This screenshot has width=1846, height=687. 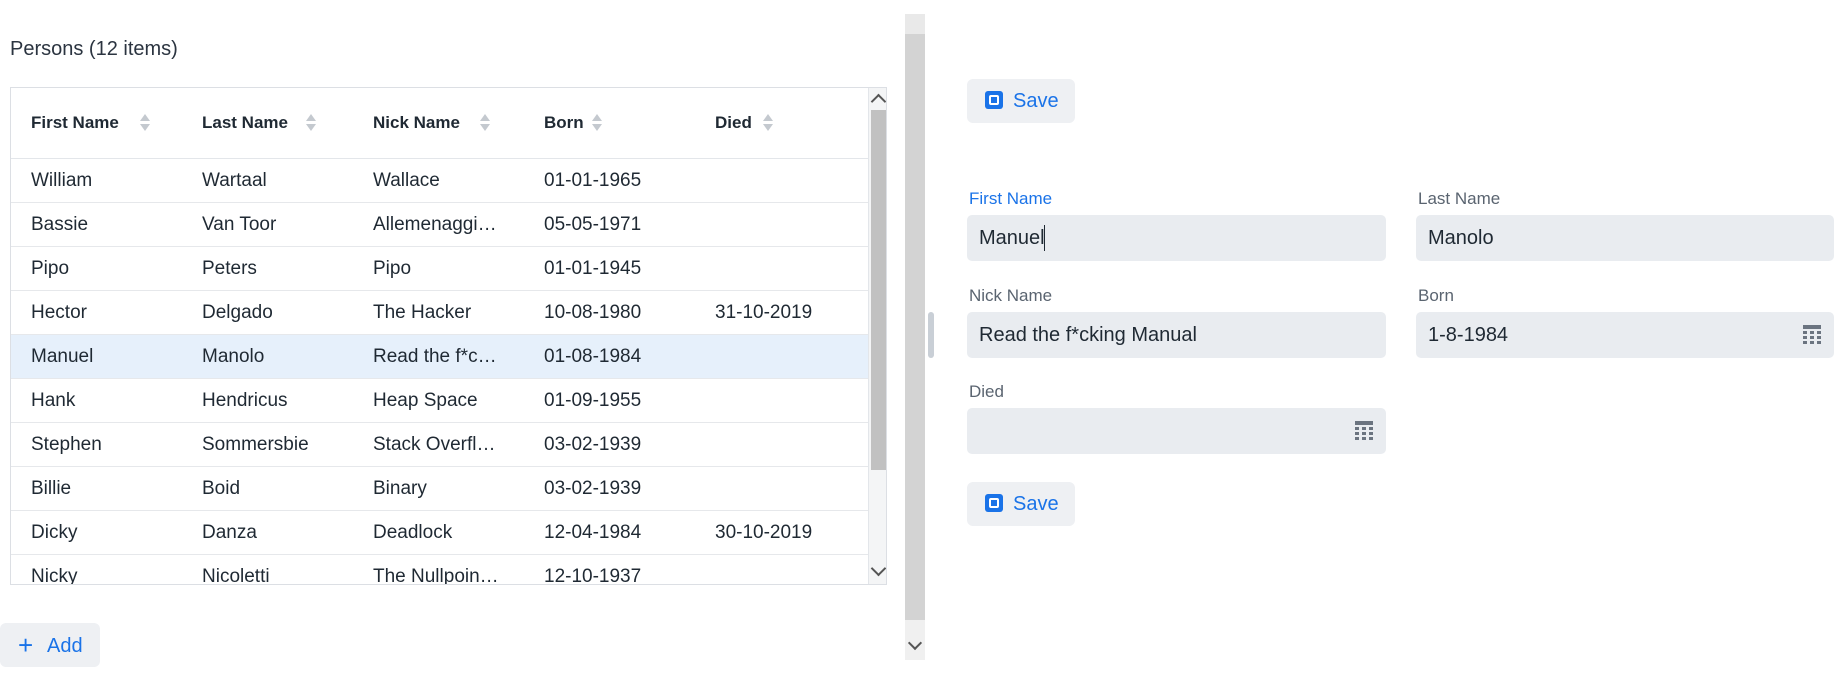 What do you see at coordinates (50, 268) in the screenshot?
I see `cell-first: Pipo` at bounding box center [50, 268].